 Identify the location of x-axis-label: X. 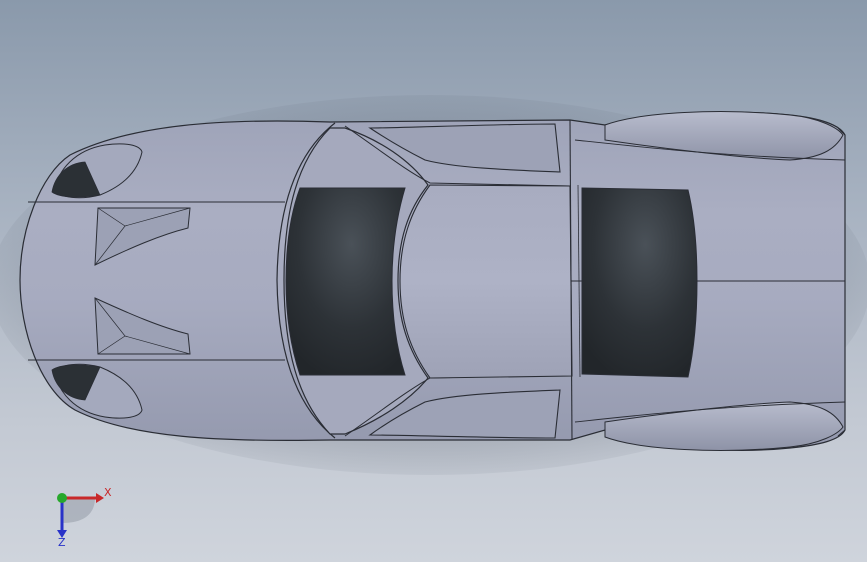
(108, 492).